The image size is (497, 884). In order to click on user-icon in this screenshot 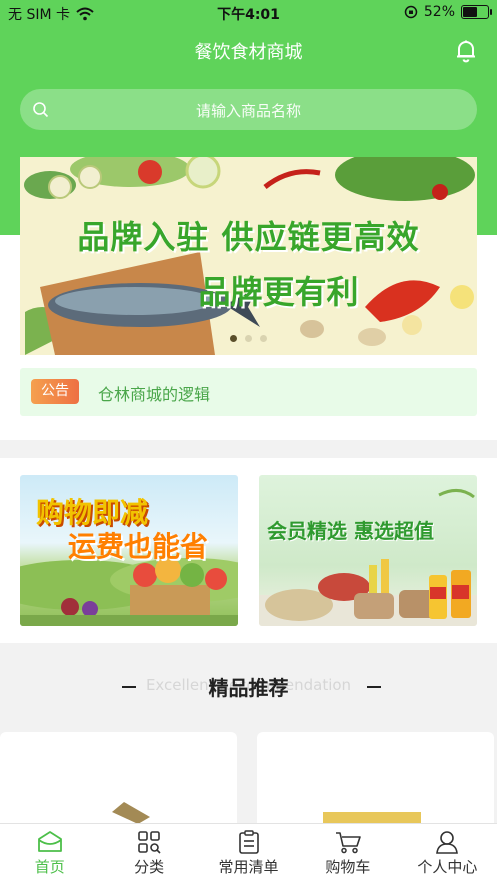, I will do `click(447, 842)`.